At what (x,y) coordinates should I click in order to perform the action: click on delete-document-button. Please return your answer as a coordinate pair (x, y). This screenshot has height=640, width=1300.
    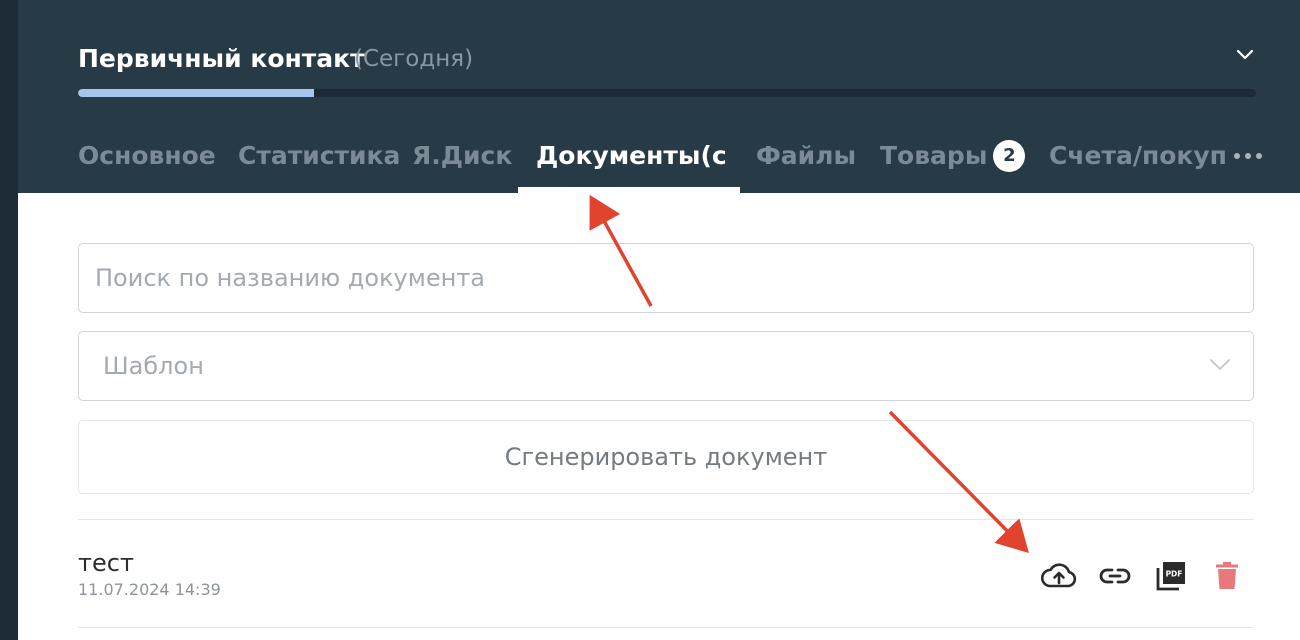
    Looking at the image, I should click on (1227, 576).